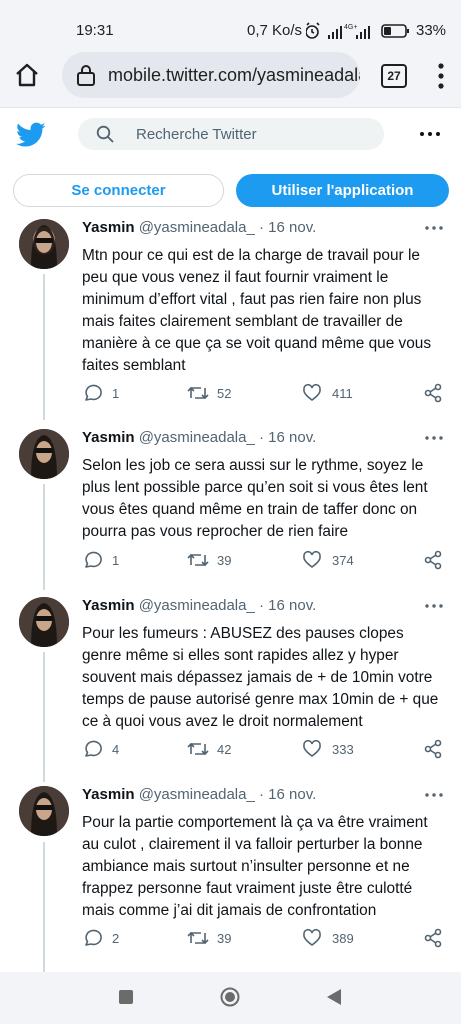 This screenshot has width=461, height=1024. Describe the element at coordinates (116, 938) in the screenshot. I see `reply-count: 2` at that location.